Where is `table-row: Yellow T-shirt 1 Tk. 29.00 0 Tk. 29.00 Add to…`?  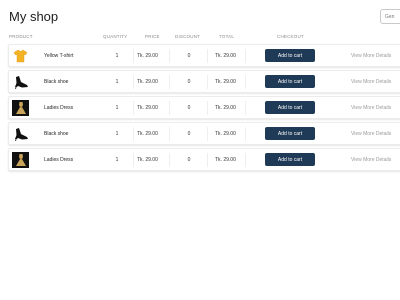
table-row: Yellow T-shirt 1 Tk. 29.00 0 Tk. 29.00 Add to… is located at coordinates (204, 55).